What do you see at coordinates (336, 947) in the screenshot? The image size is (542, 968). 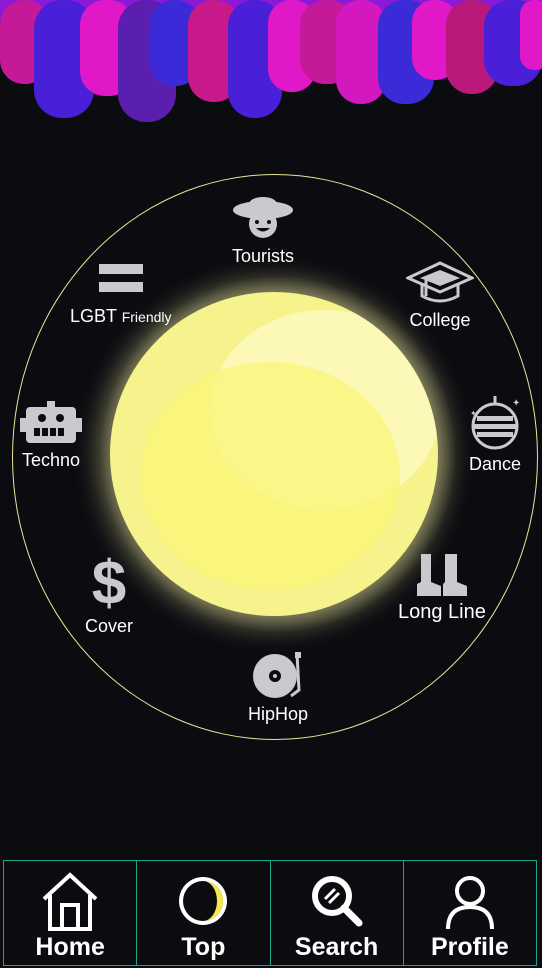 I see `nav-search-label: Search` at bounding box center [336, 947].